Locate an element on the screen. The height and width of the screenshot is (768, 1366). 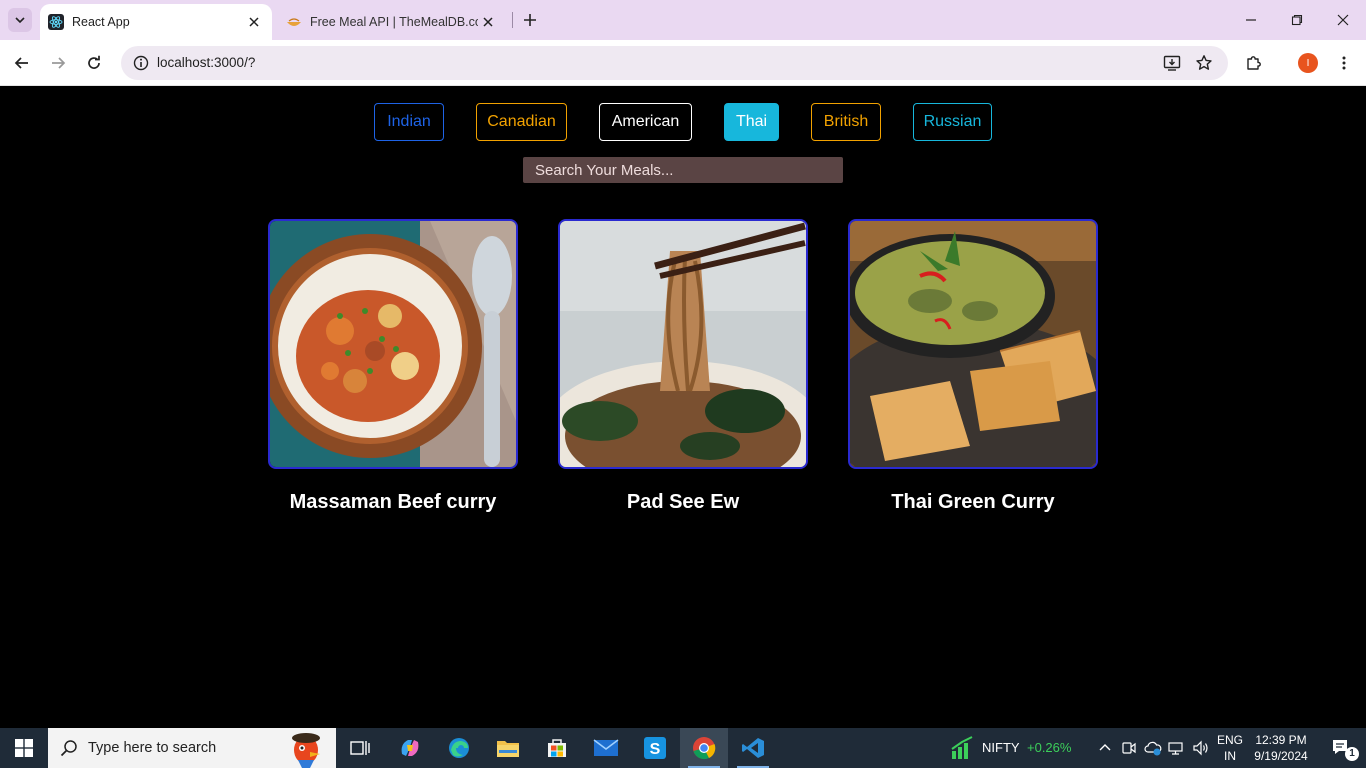
tab-title: Free Meal API | TheMealDB.com is located at coordinates (394, 22).